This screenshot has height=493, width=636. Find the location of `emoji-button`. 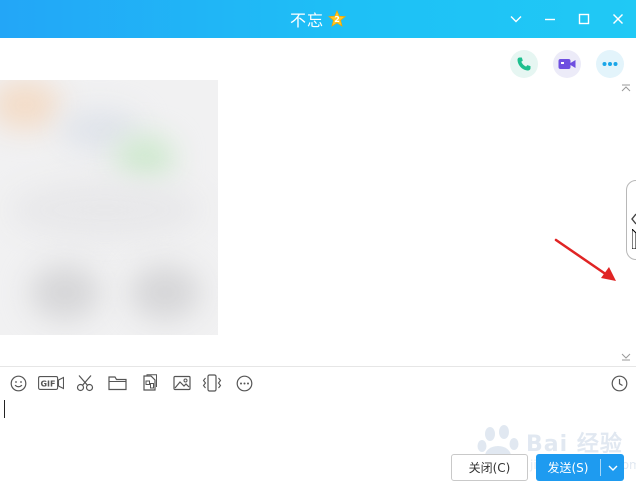

emoji-button is located at coordinates (18, 383).